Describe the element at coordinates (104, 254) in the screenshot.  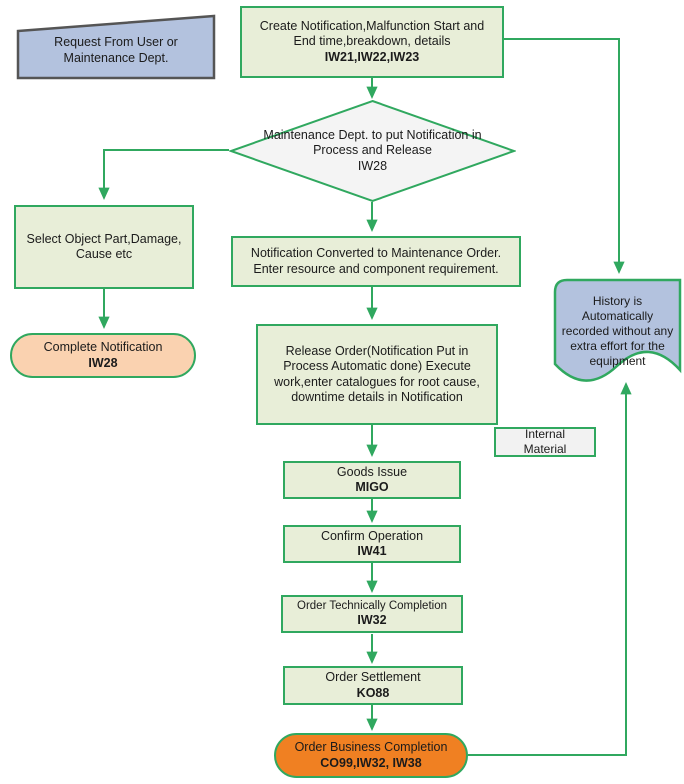
I see `node-select-object-part-line2: Cause etc` at that location.